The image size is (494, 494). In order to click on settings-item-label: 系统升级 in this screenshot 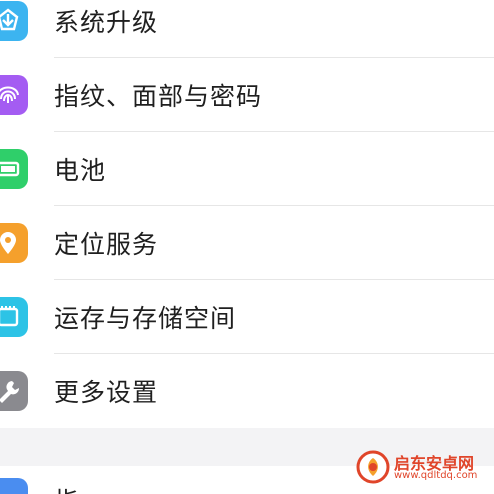, I will do `click(106, 22)`.